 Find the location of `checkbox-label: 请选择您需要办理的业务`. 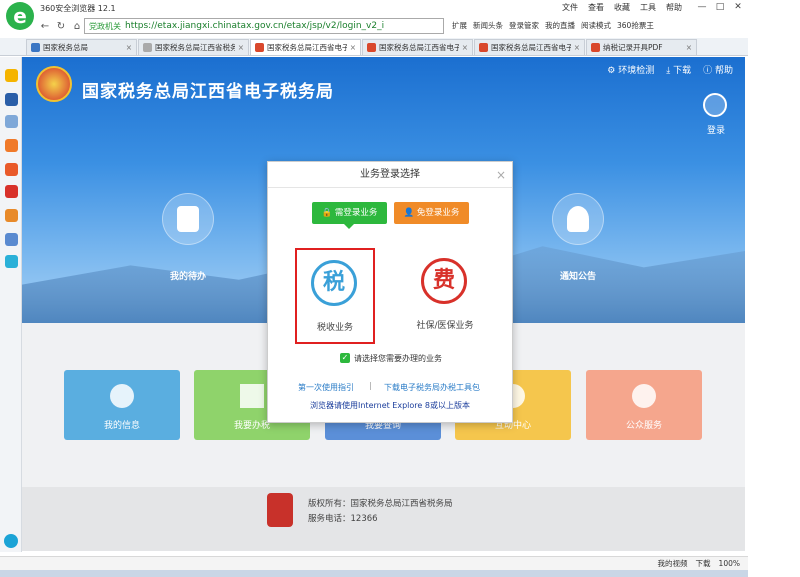

checkbox-label: 请选择您需要办理的业务 is located at coordinates (398, 358).